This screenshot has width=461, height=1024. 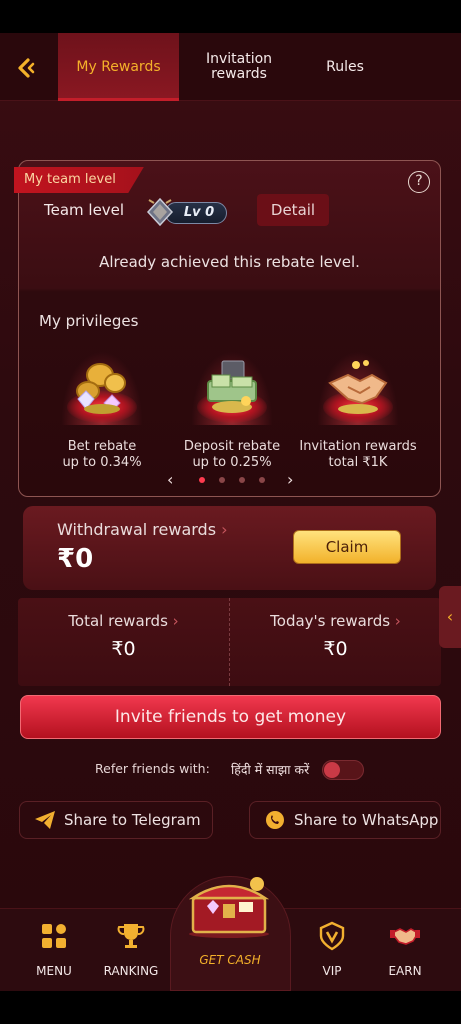 I want to click on achieved-message: Already achieved this rebate level., so click(x=229, y=262).